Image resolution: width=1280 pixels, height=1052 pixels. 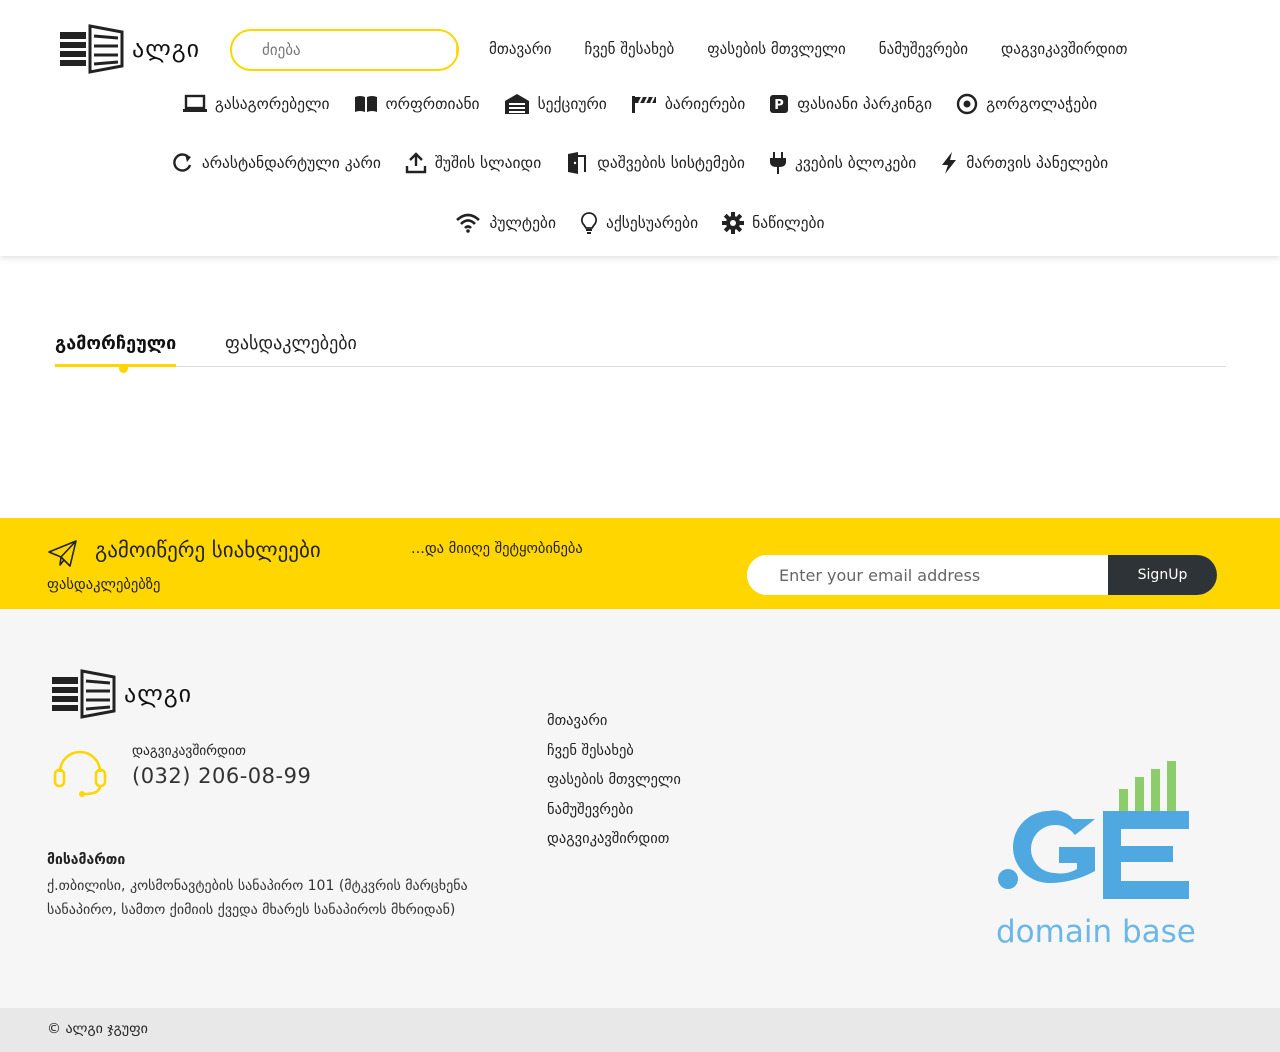 I want to click on category-sectional: სექციური, so click(x=555, y=104).